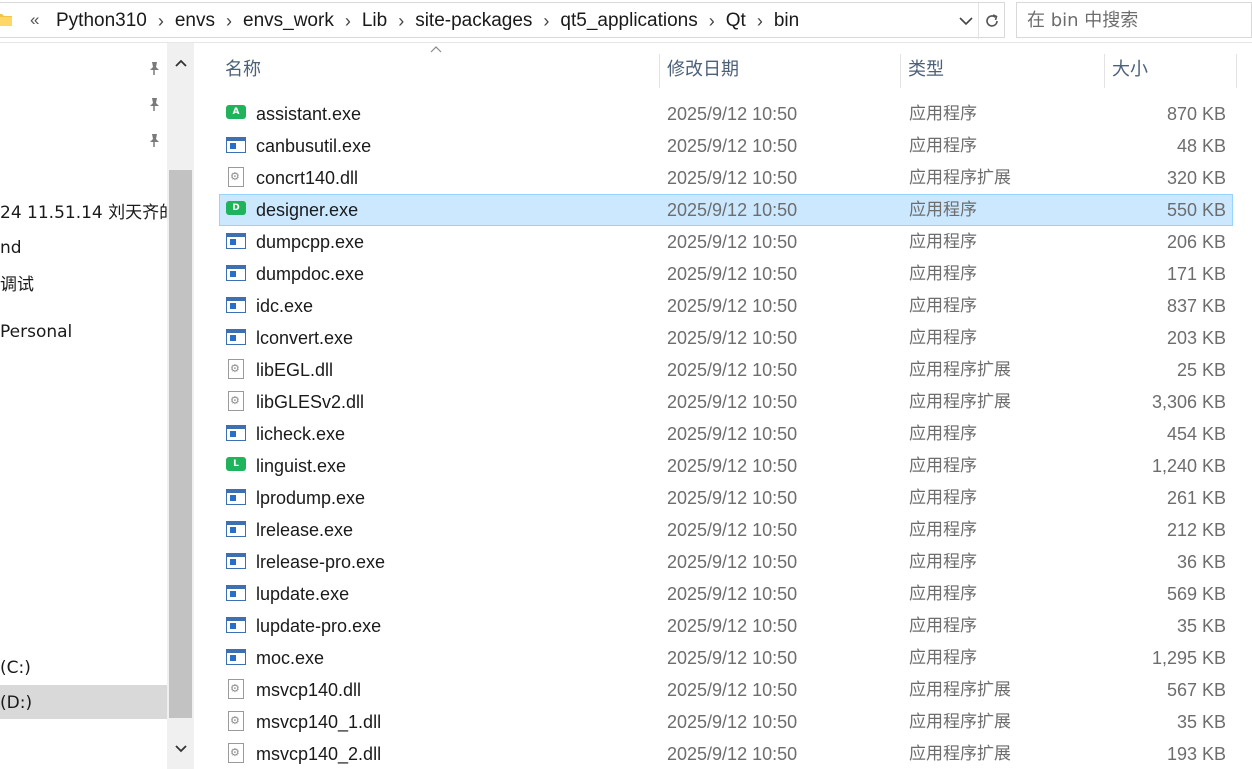 This screenshot has width=1252, height=769. I want to click on file-row: idc.exe 2025/9/12 10:50 应用程序 837 KB, so click(726, 306).